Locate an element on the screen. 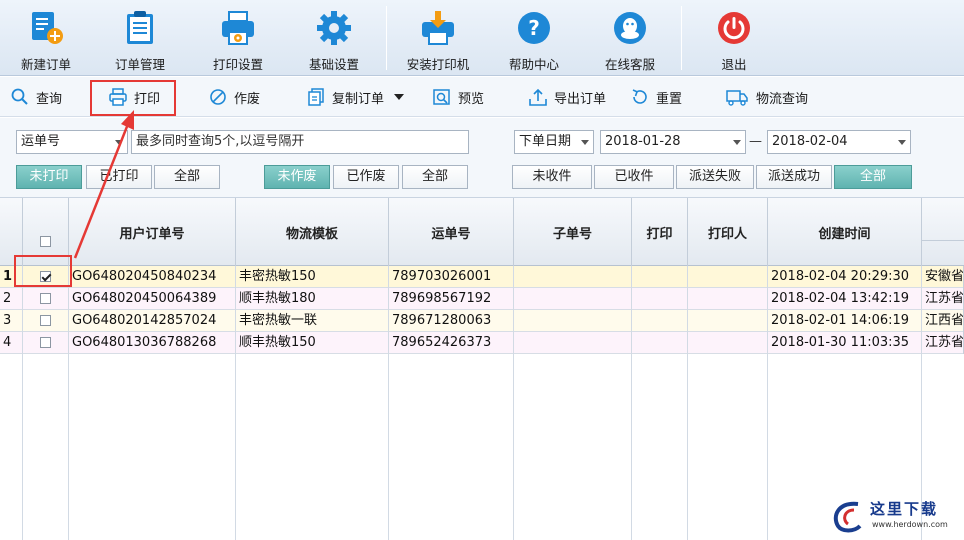 This screenshot has height=540, width=964. cell-order: GO648020450064389 is located at coordinates (152, 299).